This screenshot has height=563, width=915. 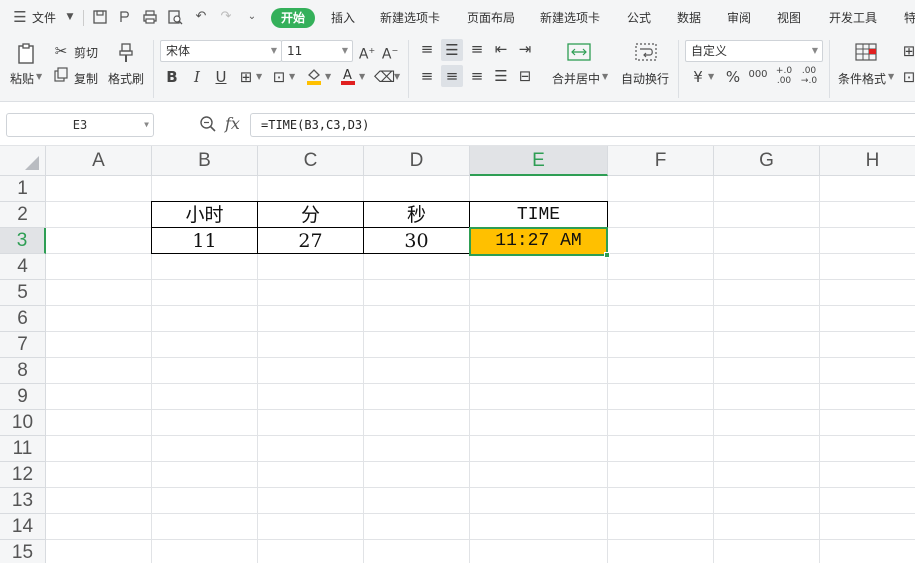 I want to click on percent-icon: %, so click(x=733, y=77).